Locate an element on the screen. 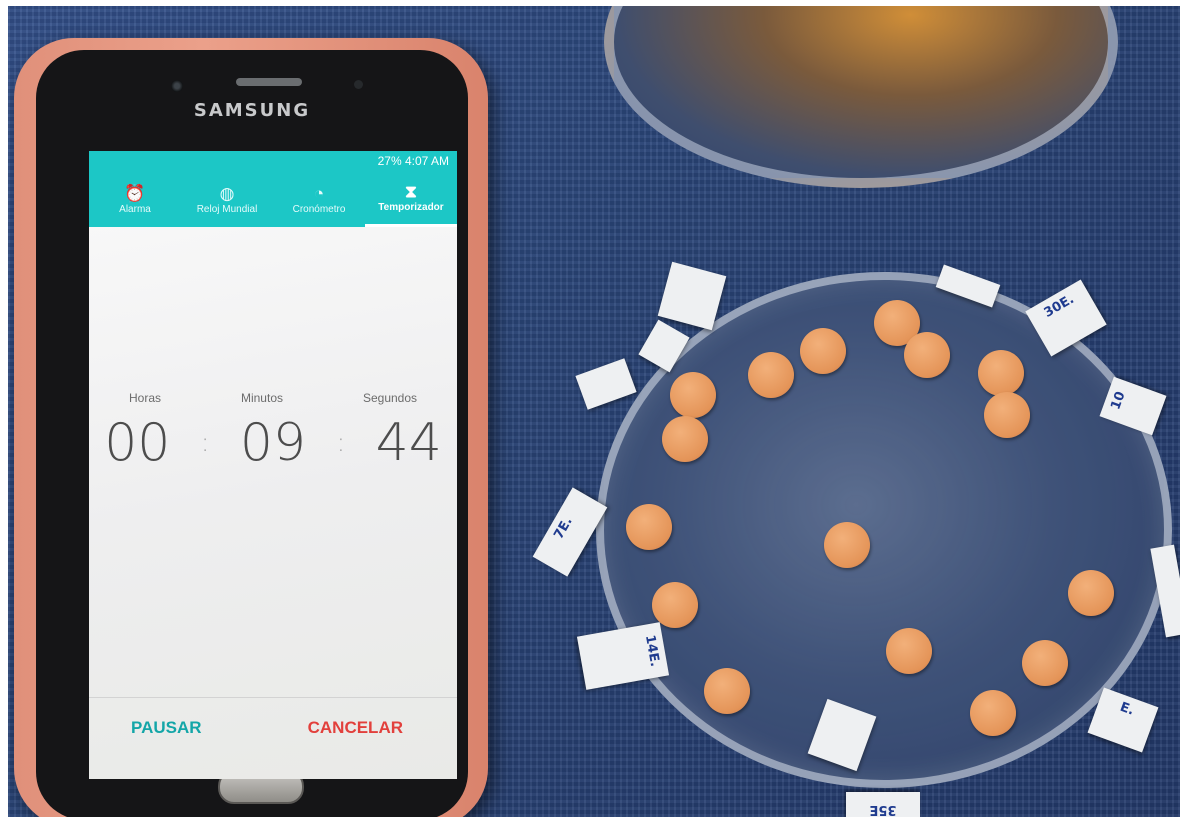  tab-reloj-mundial: ◍ Reloj Mundial is located at coordinates (227, 199).